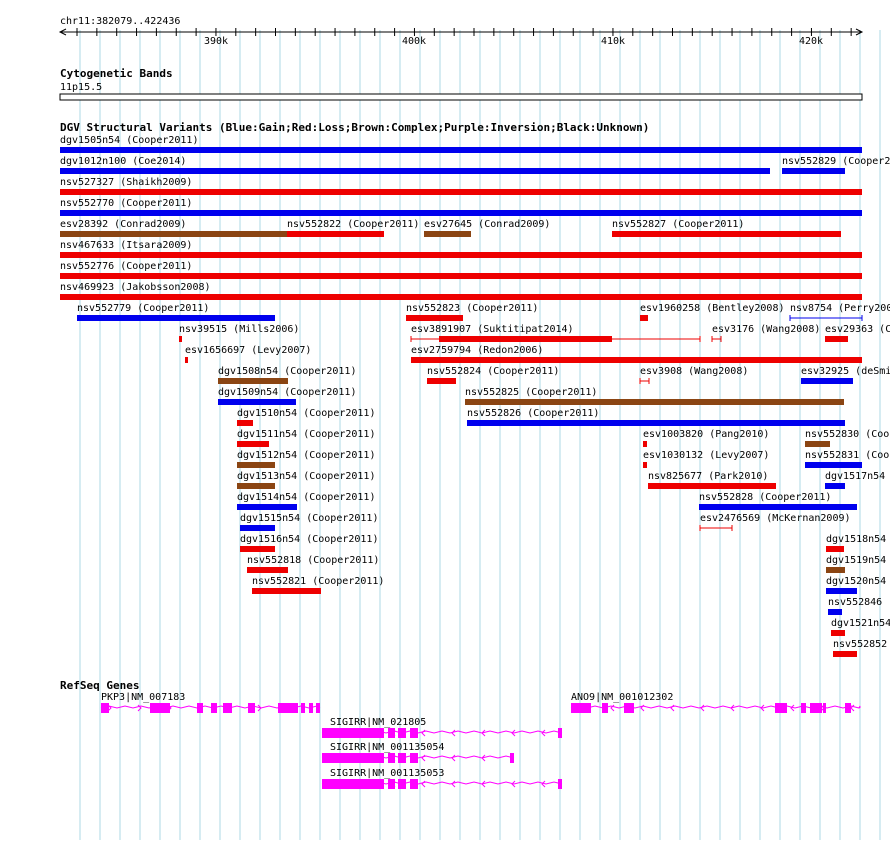 This screenshot has height=844, width=890. Describe the element at coordinates (306, 438) in the screenshot. I see `dgv-variant: dgv1511n54 (Cooper2011)` at that location.